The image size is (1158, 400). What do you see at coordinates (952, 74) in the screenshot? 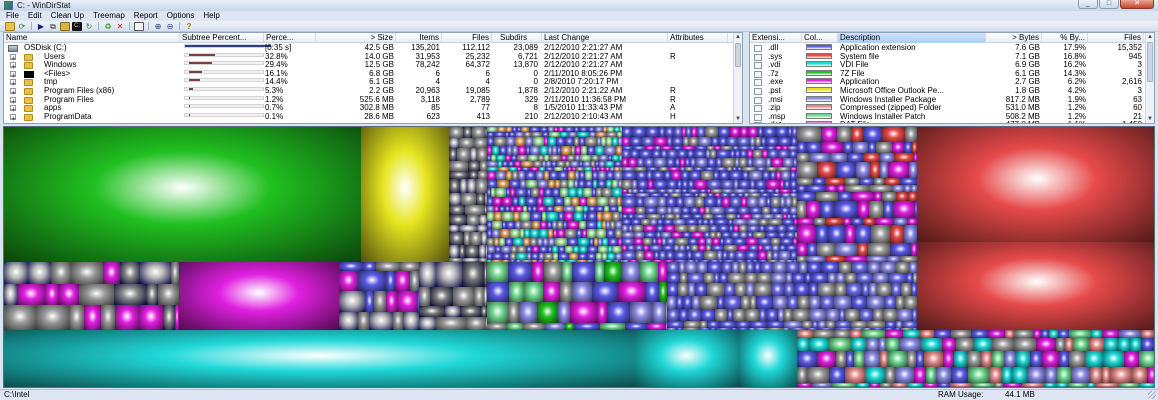
I see `list-item: .7z 7Z File 6.1 GB 14.3% 3` at bounding box center [952, 74].